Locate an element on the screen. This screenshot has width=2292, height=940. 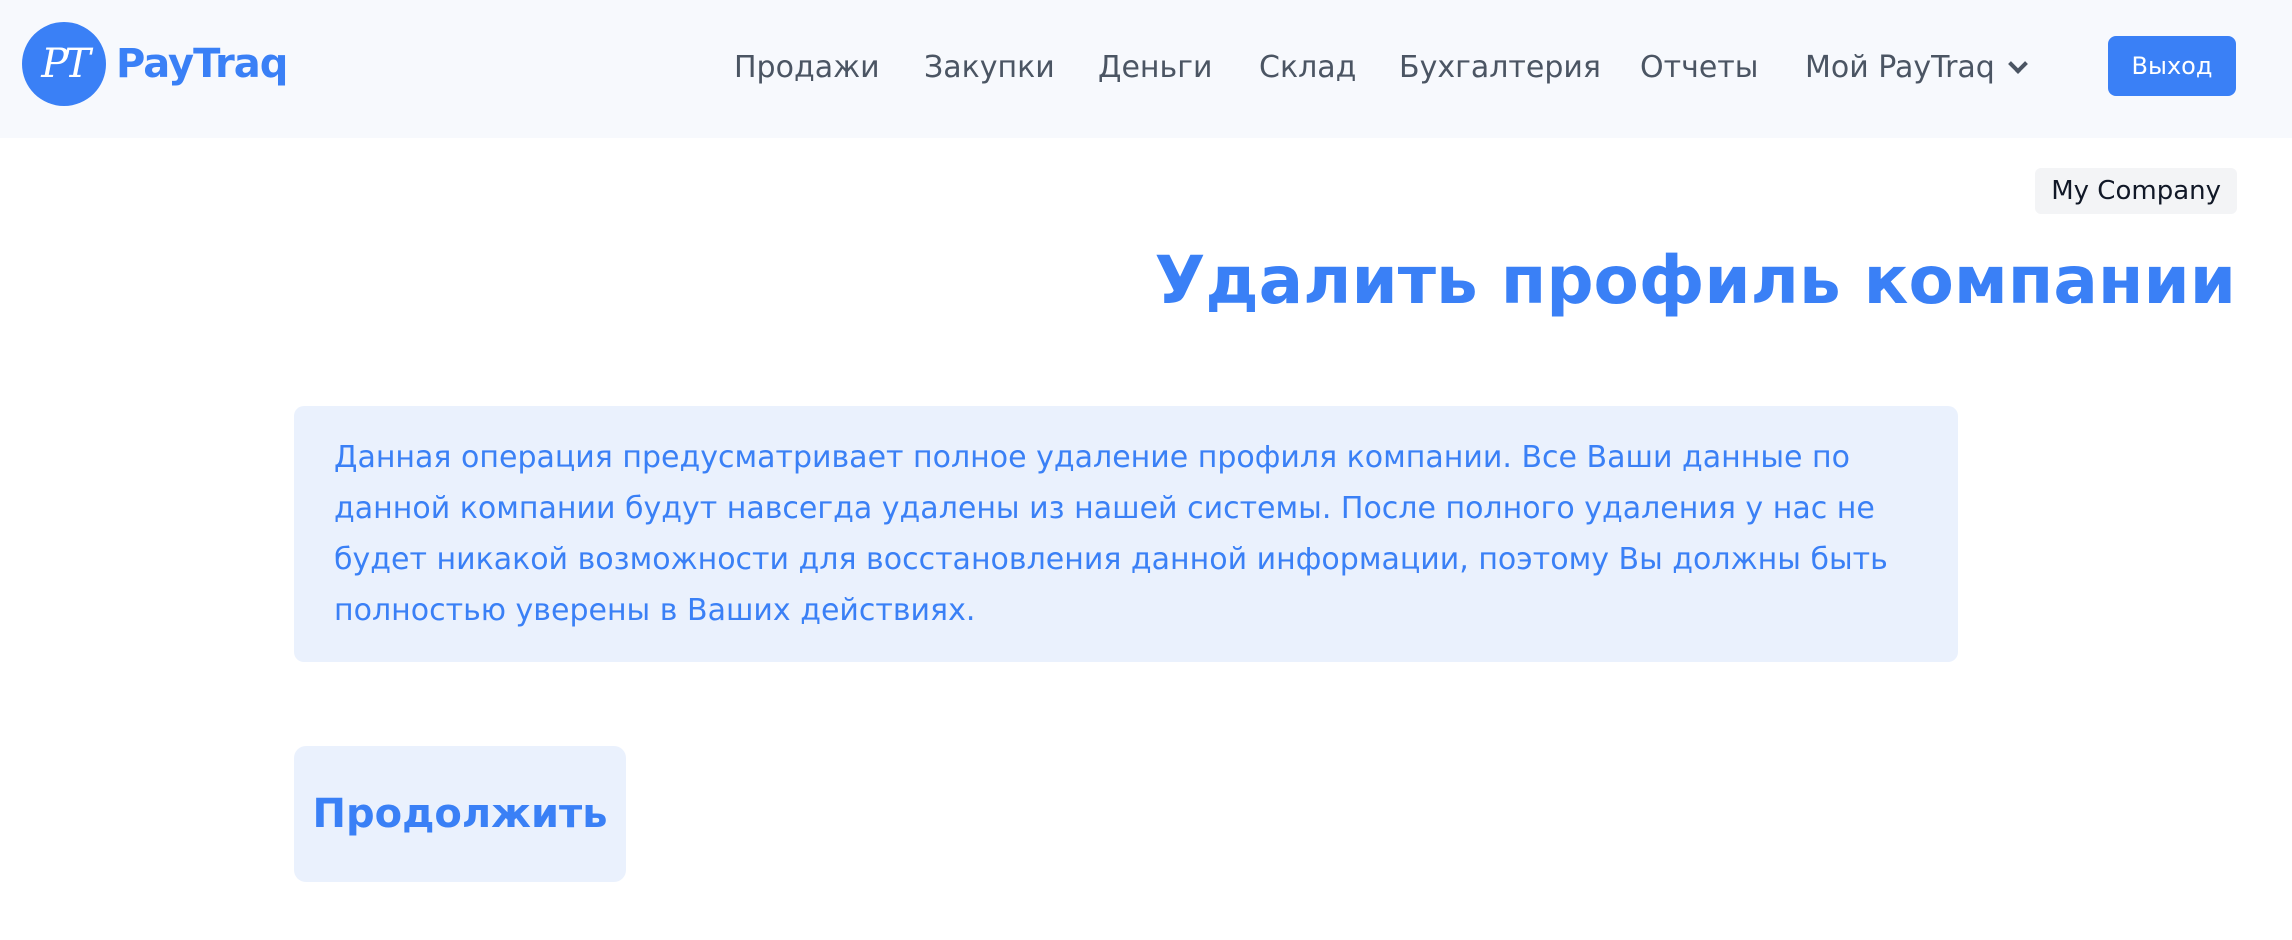
logout-button: Выход is located at coordinates (2172, 66).